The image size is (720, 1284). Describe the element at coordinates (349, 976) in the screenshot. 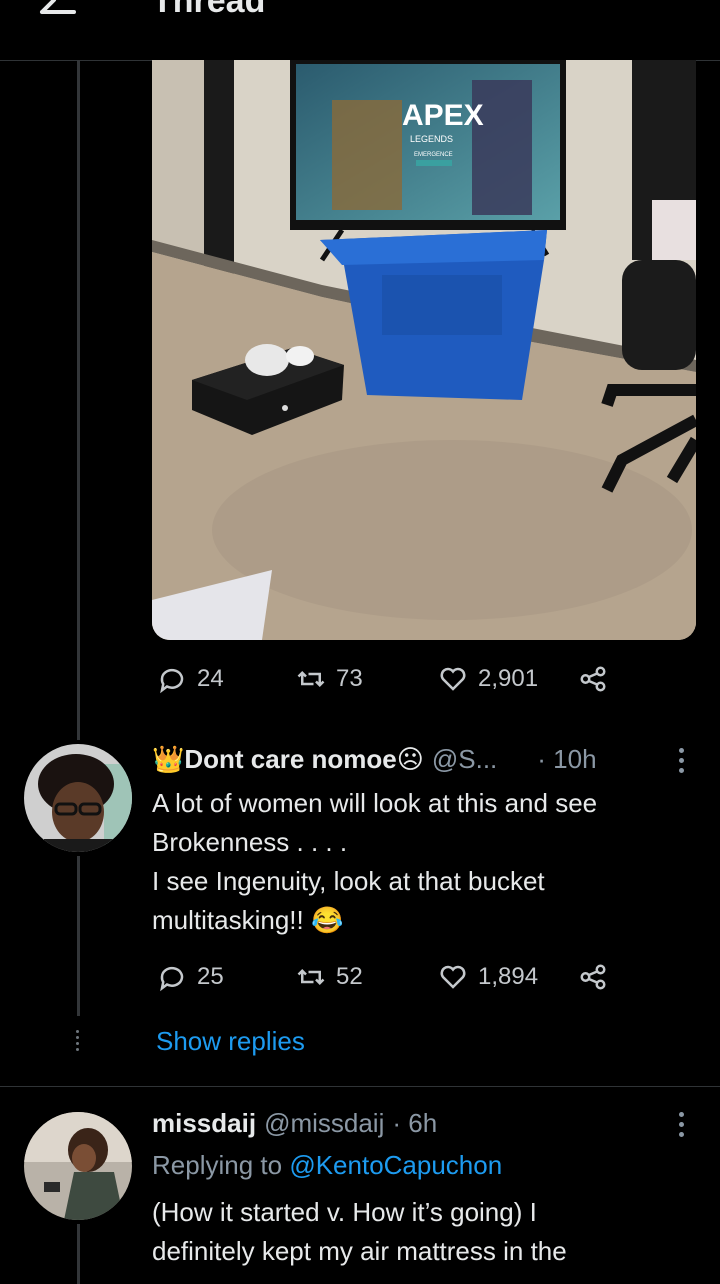

I see `retweet-count: 52` at that location.